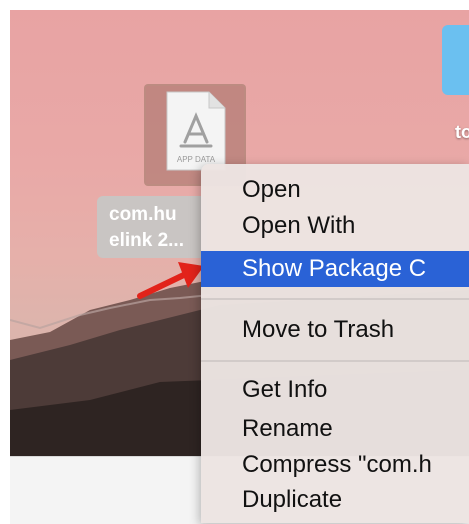 The image size is (469, 524). What do you see at coordinates (196, 159) in the screenshot?
I see `svg-text: APP DATA` at bounding box center [196, 159].